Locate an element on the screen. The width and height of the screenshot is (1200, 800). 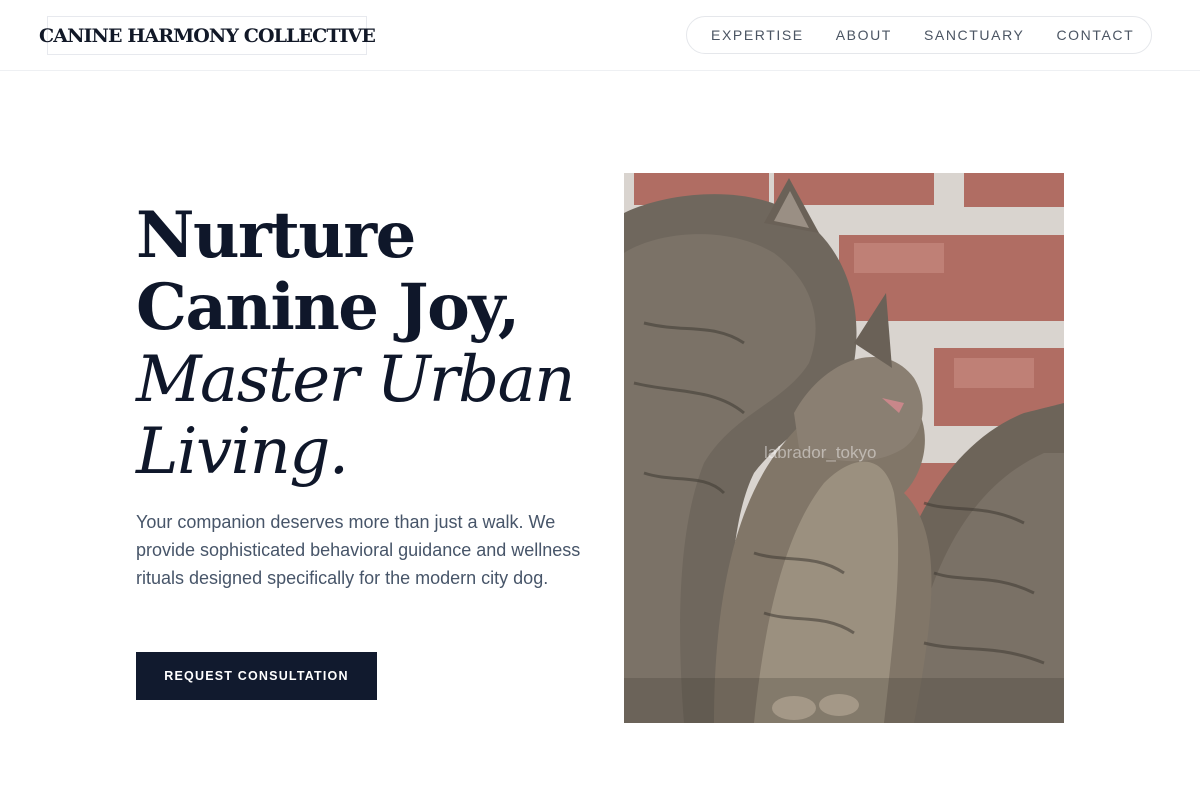
nav-item-sanctuary: SANCTUARY is located at coordinates (974, 35).